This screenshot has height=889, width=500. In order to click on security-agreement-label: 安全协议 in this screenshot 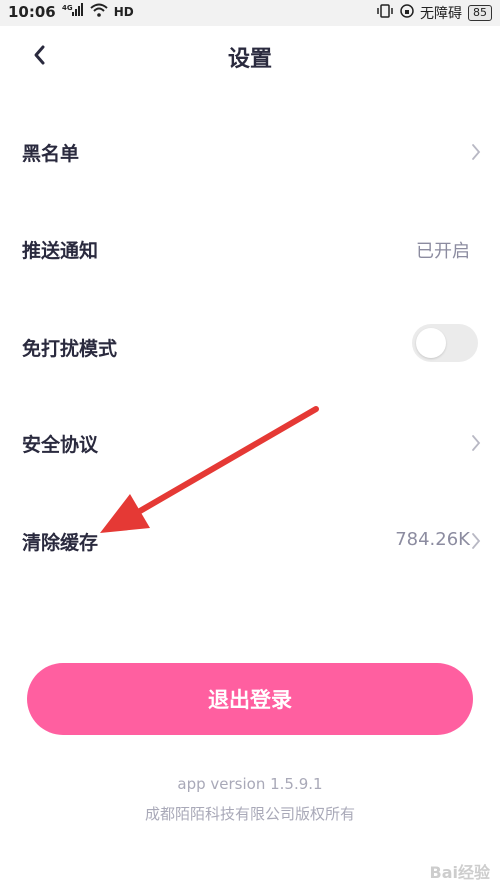, I will do `click(60, 445)`.